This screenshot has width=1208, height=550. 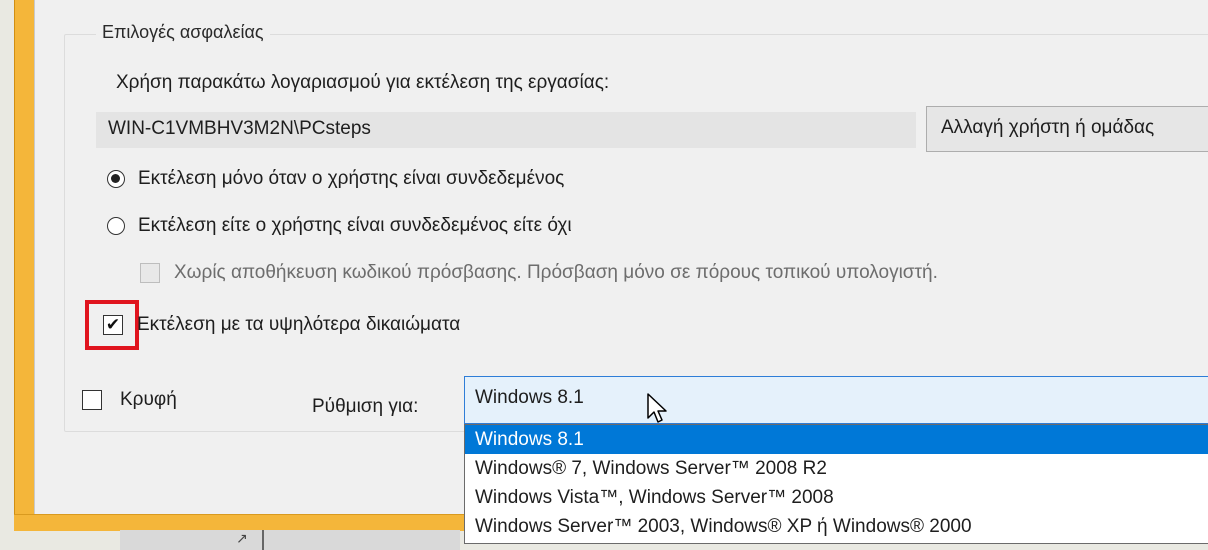 I want to click on radio-run-when-logged-on, so click(x=116, y=179).